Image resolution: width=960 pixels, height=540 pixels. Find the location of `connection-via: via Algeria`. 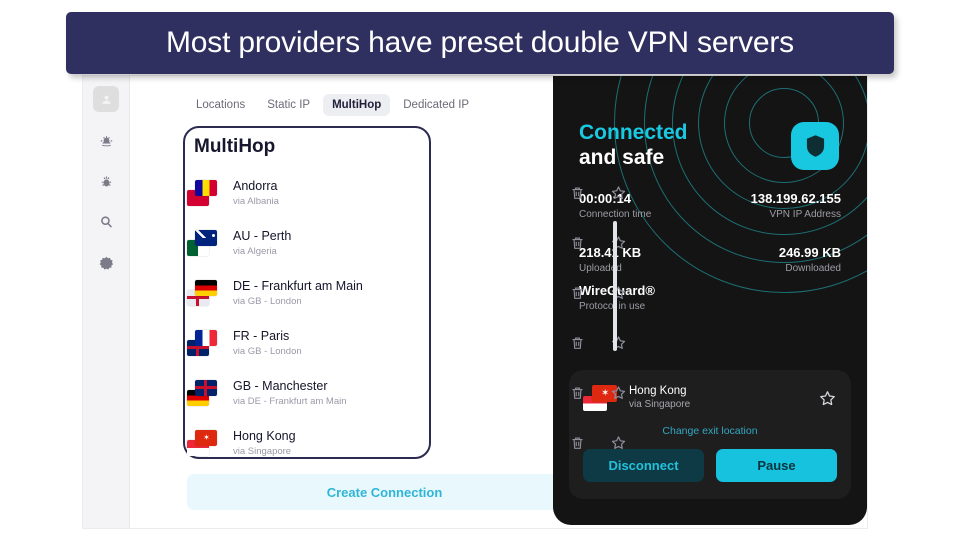

connection-via: via Algeria is located at coordinates (255, 251).